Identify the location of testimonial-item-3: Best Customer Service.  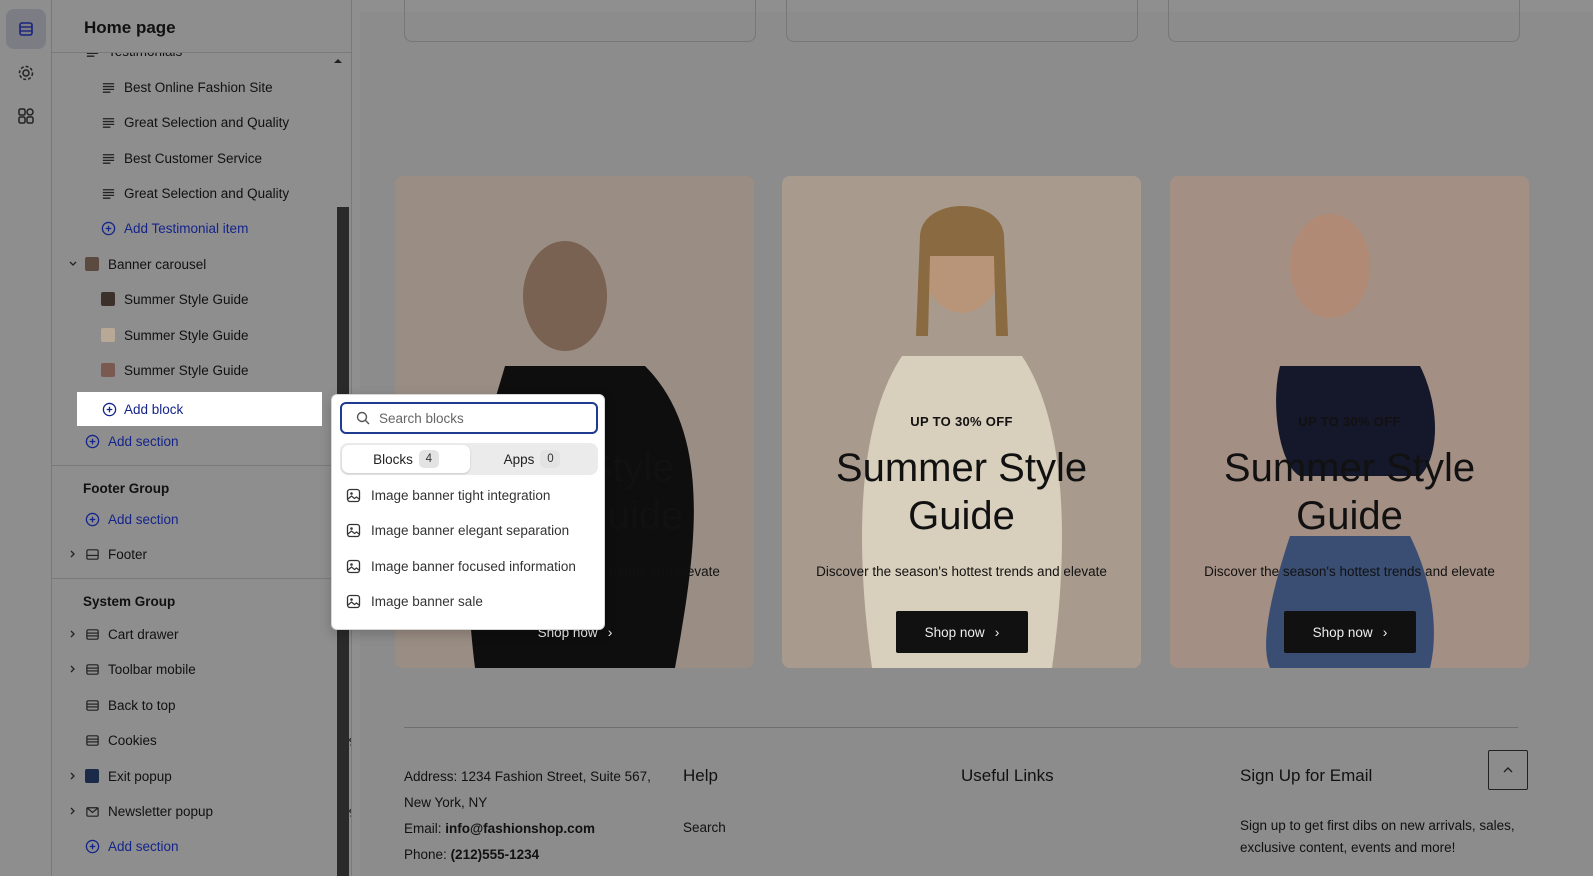
(181, 158).